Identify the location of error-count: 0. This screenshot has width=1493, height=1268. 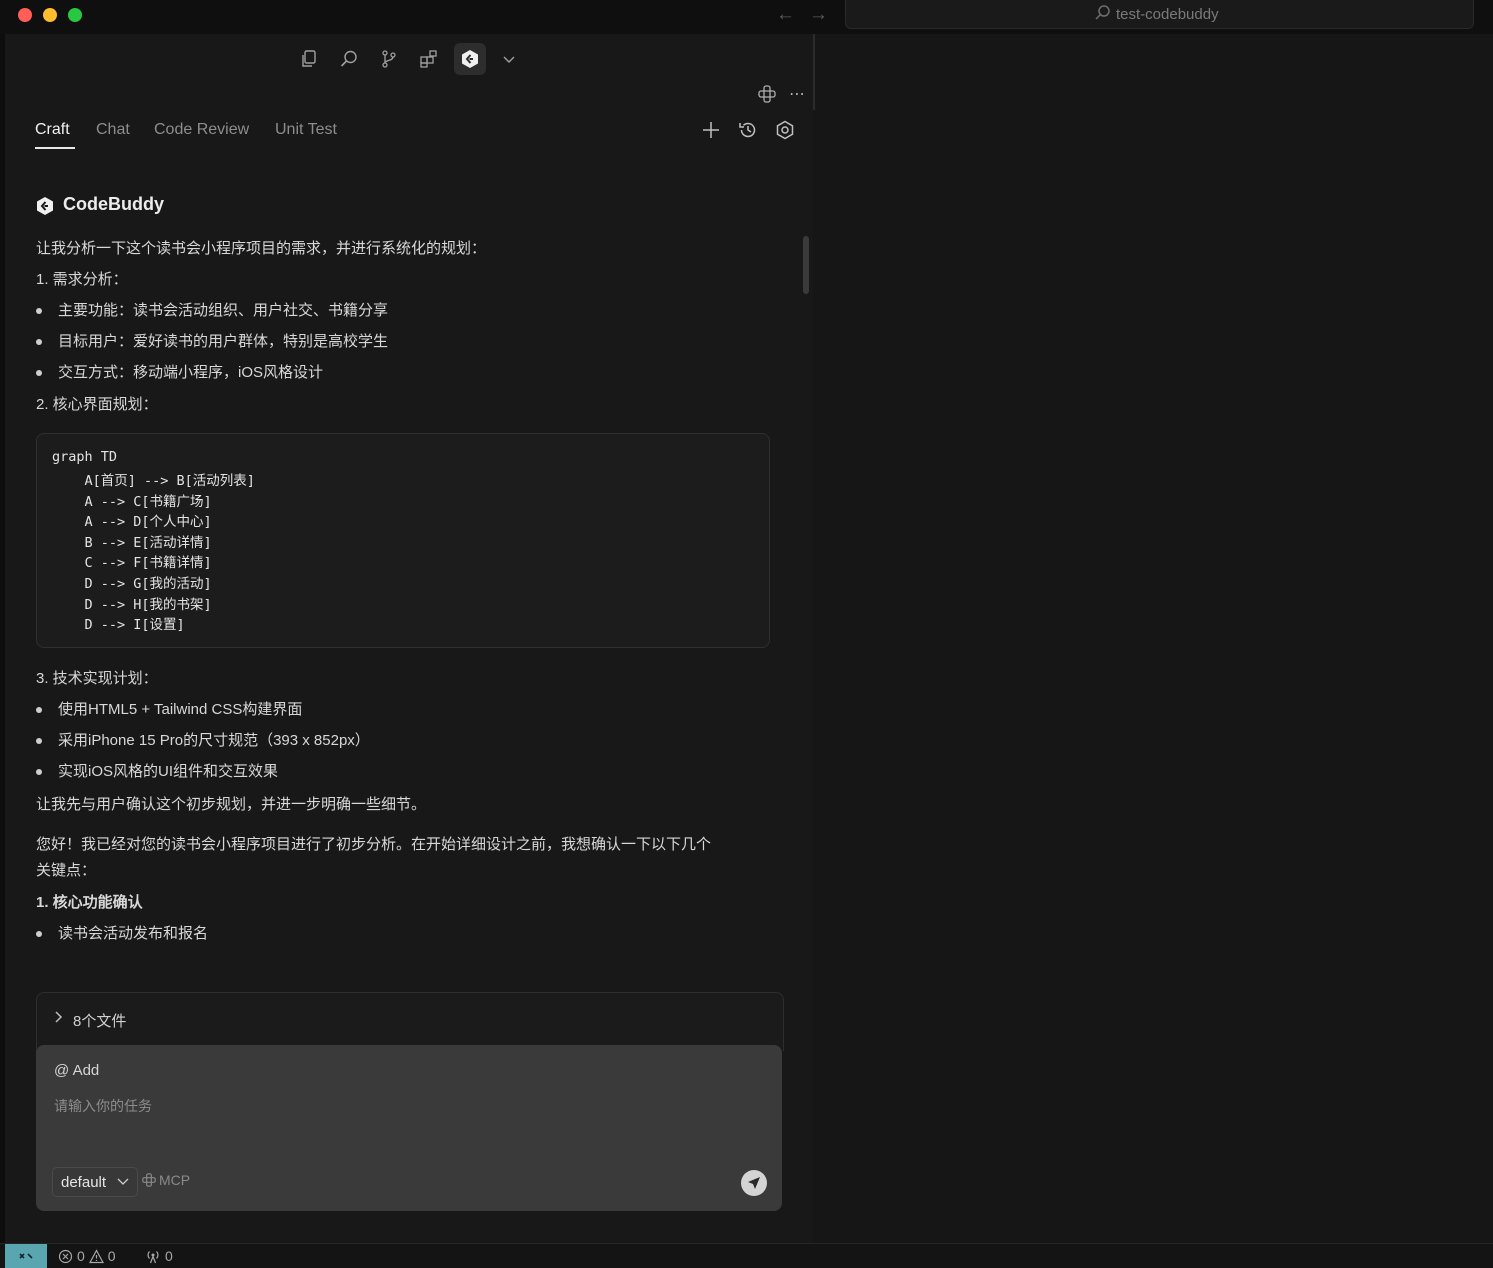
(81, 1256).